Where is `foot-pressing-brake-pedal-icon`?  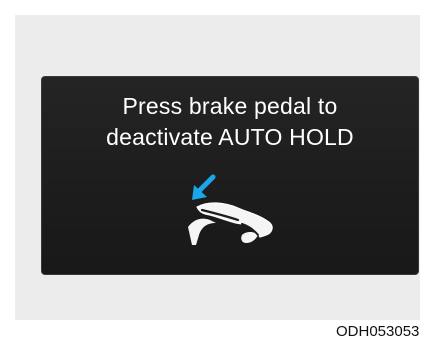
foot-pressing-brake-pedal-icon is located at coordinates (230, 209).